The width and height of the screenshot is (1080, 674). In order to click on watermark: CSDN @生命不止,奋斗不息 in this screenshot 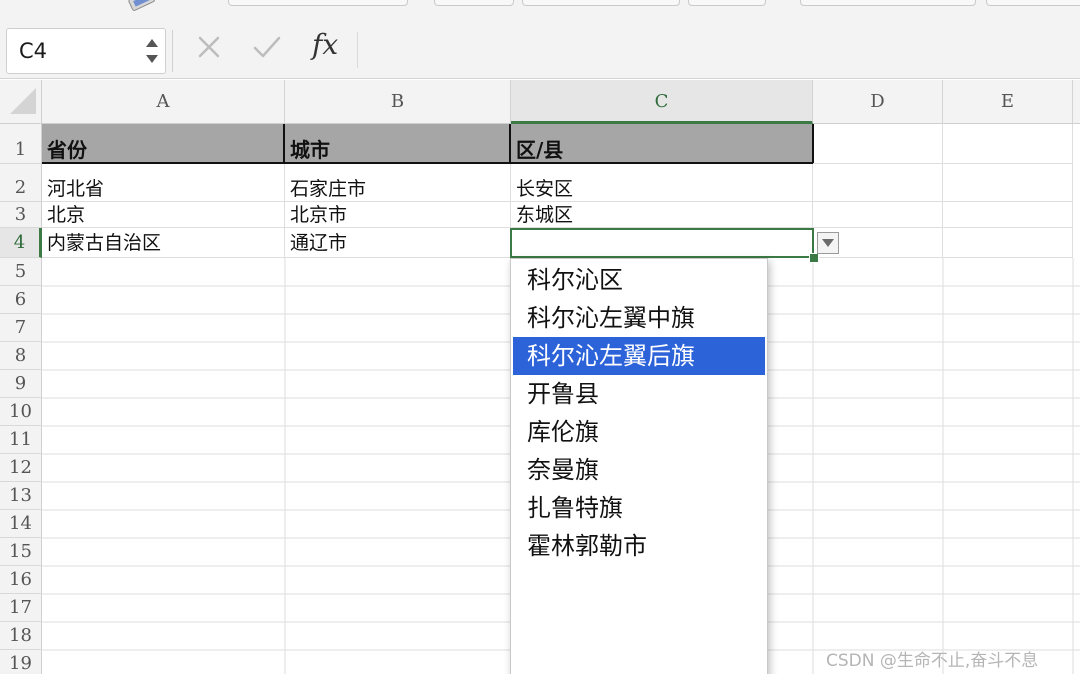, I will do `click(932, 661)`.